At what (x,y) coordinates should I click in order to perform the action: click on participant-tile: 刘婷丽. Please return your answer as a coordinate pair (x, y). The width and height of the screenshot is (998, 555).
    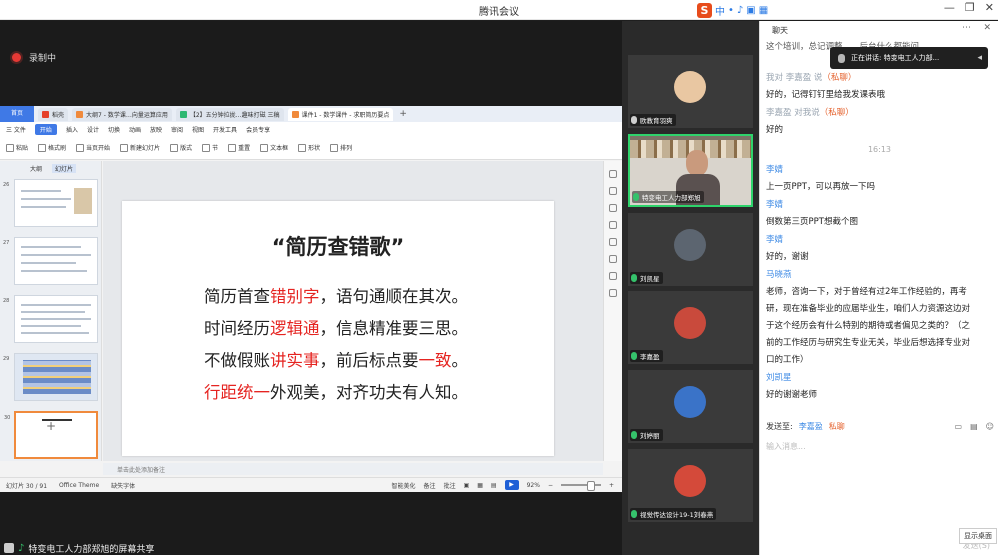
    Looking at the image, I should click on (690, 406).